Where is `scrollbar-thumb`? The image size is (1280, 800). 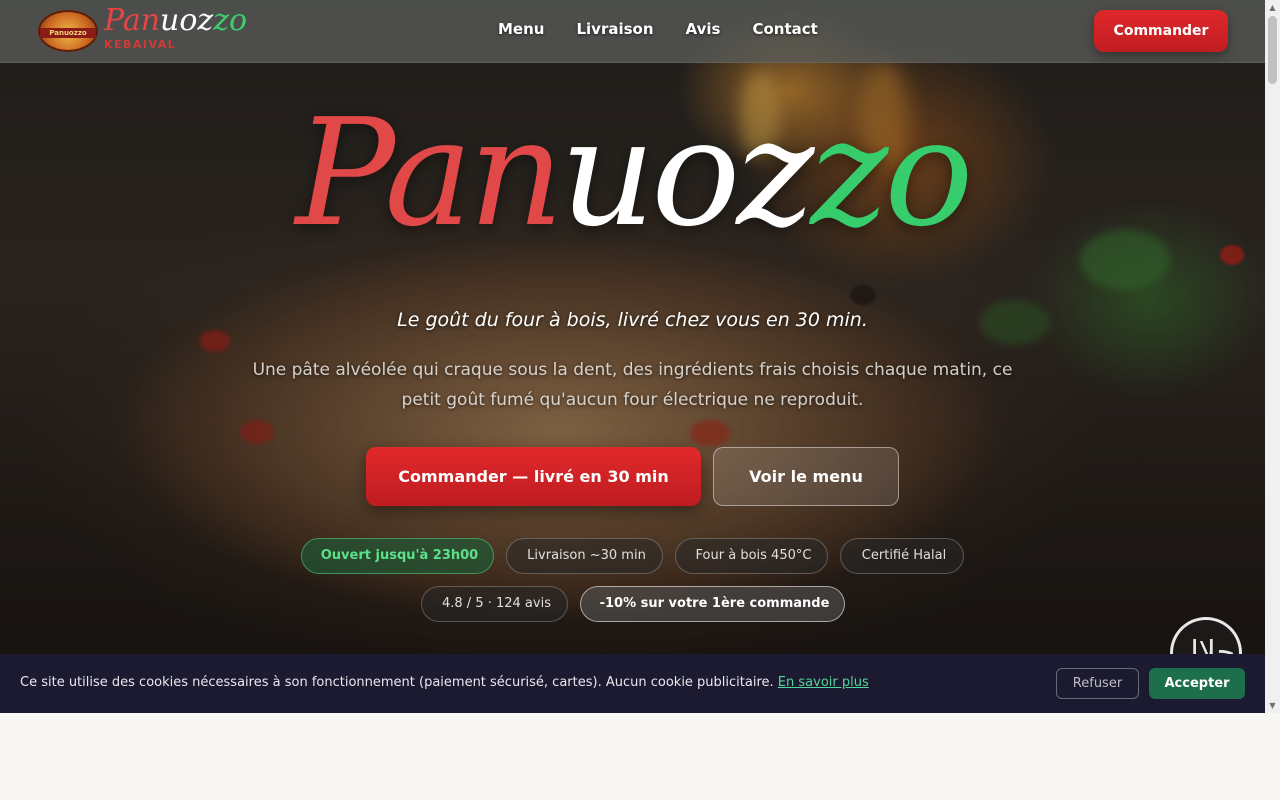 scrollbar-thumb is located at coordinates (1272, 50).